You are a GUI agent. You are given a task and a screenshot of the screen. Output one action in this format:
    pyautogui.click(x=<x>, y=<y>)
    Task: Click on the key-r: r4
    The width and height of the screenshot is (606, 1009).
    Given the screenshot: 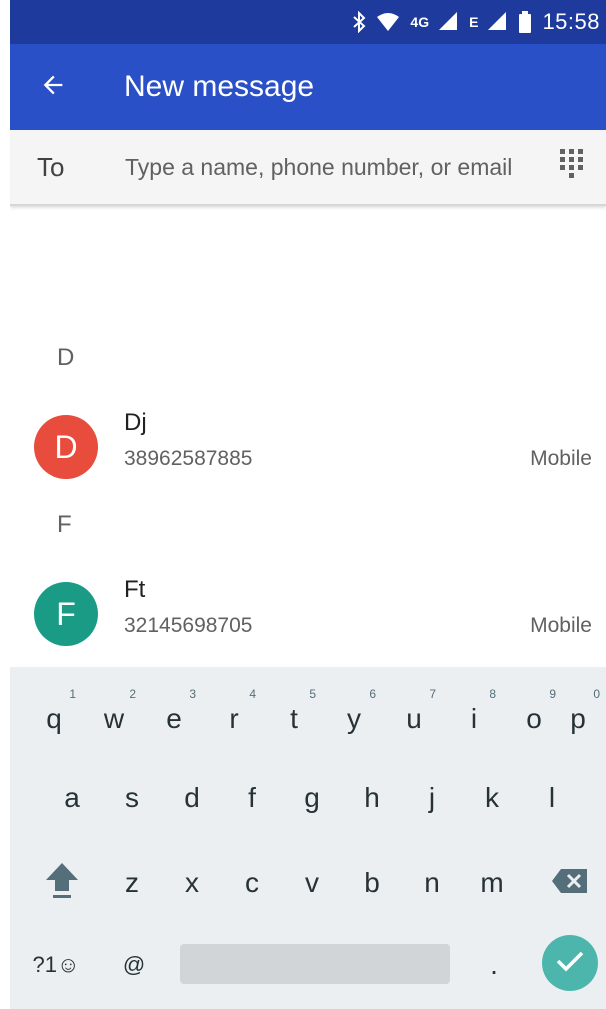 What is the action you would take?
    pyautogui.click(x=234, y=718)
    